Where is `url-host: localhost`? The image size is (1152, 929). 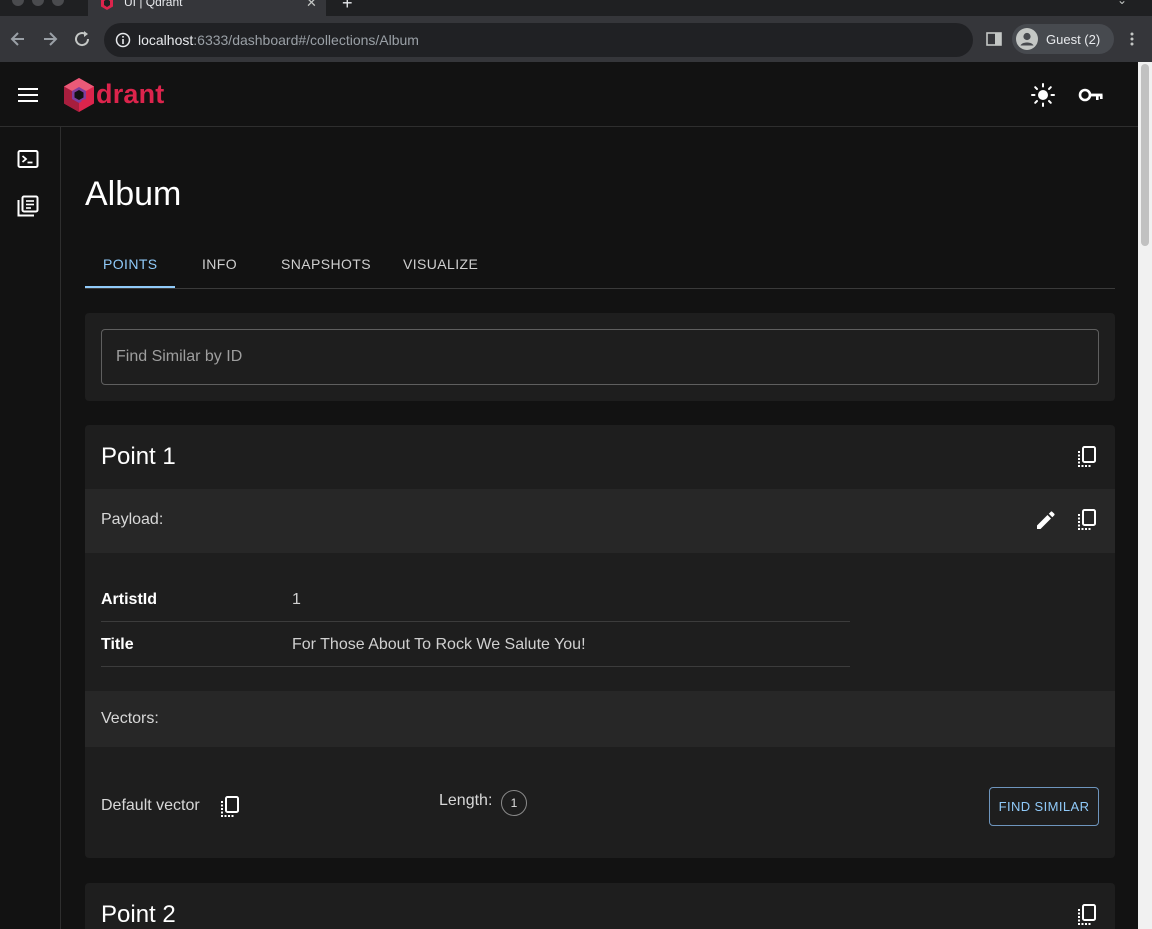 url-host: localhost is located at coordinates (166, 40).